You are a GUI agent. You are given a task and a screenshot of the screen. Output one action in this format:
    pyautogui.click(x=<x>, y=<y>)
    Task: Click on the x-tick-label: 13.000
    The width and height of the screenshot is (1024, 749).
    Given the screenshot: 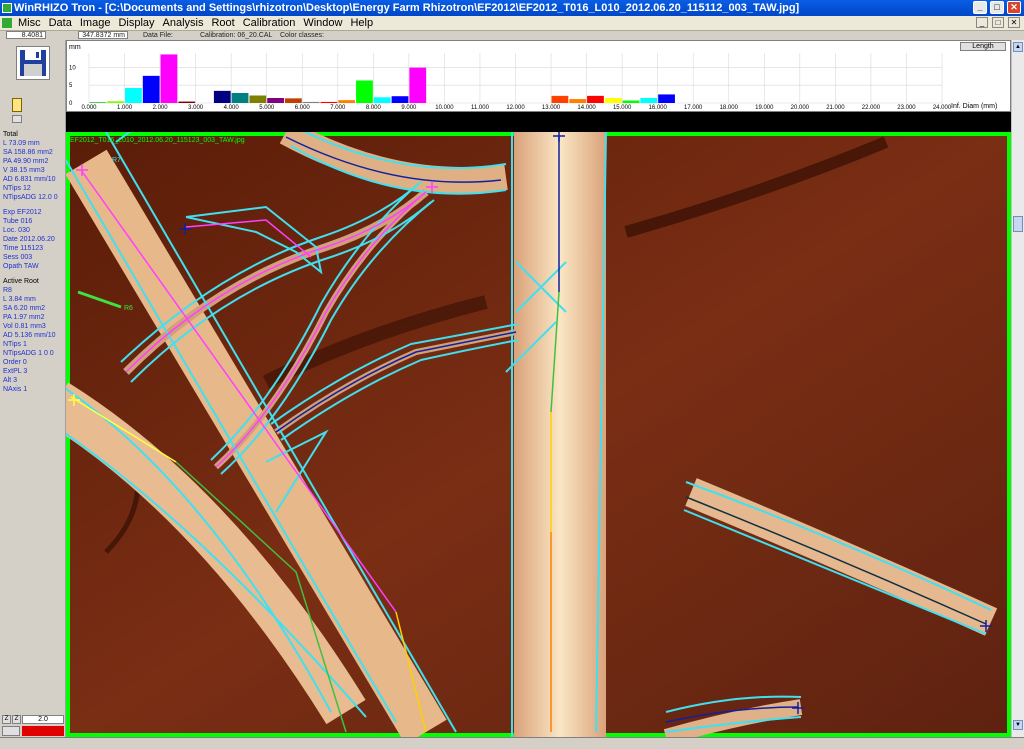 What is the action you would take?
    pyautogui.click(x=551, y=108)
    